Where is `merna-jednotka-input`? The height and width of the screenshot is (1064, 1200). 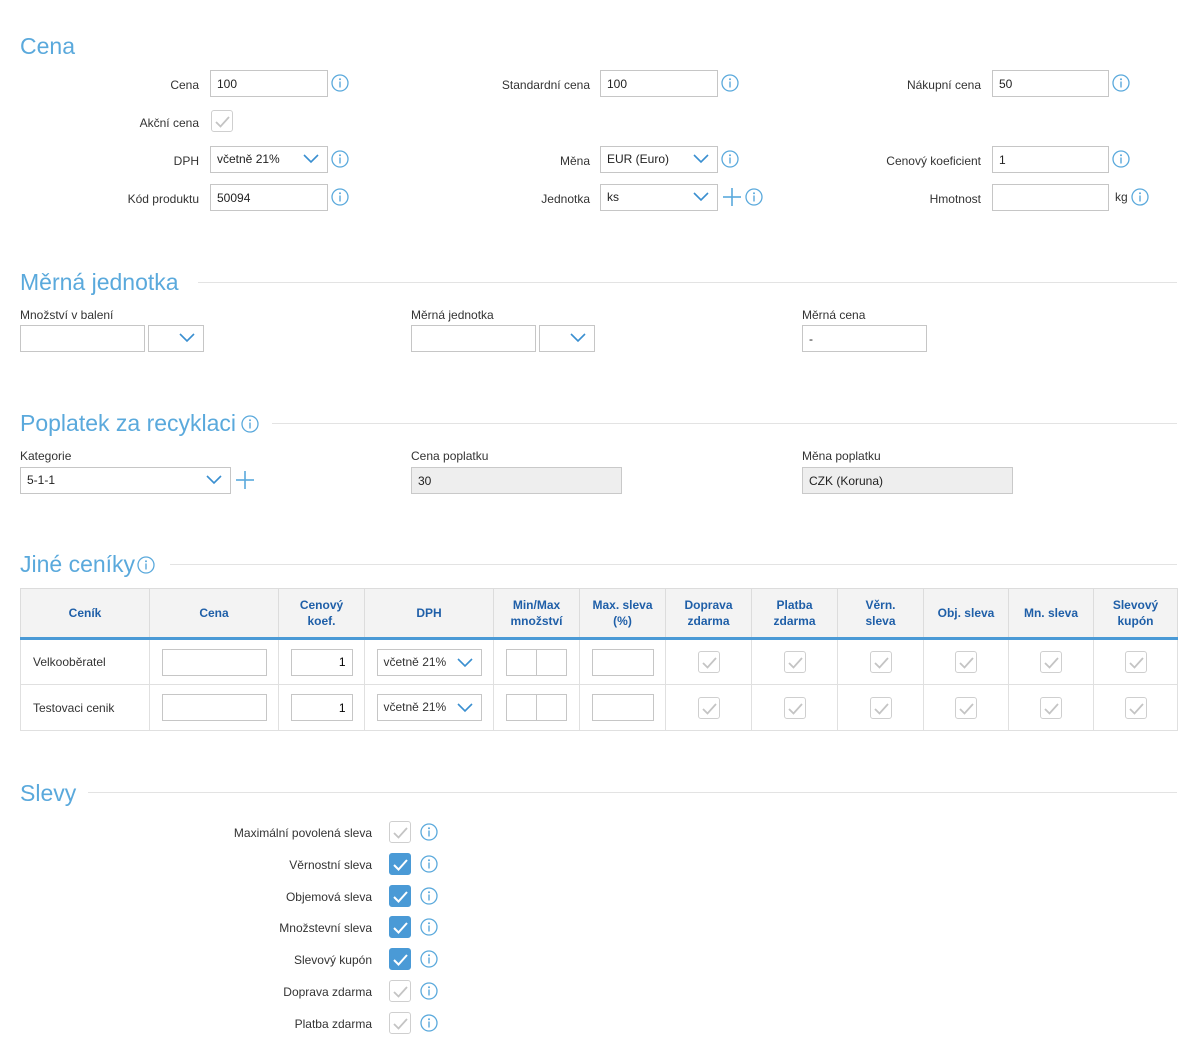 merna-jednotka-input is located at coordinates (473, 338).